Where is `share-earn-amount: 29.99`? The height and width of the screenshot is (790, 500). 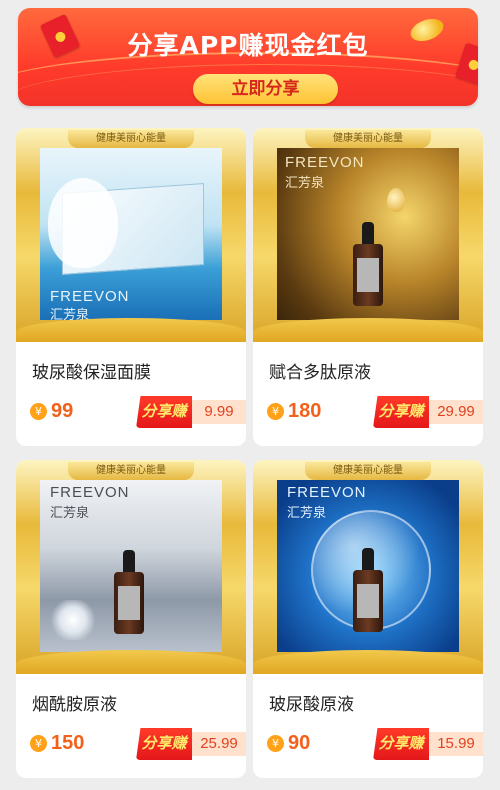
share-earn-amount: 29.99 is located at coordinates (456, 412).